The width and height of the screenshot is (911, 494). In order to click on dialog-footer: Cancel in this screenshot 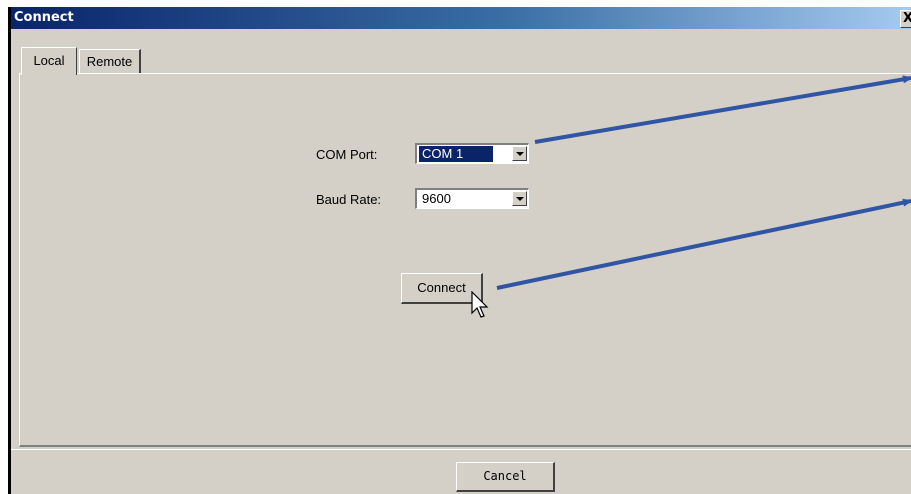, I will do `click(461, 471)`.